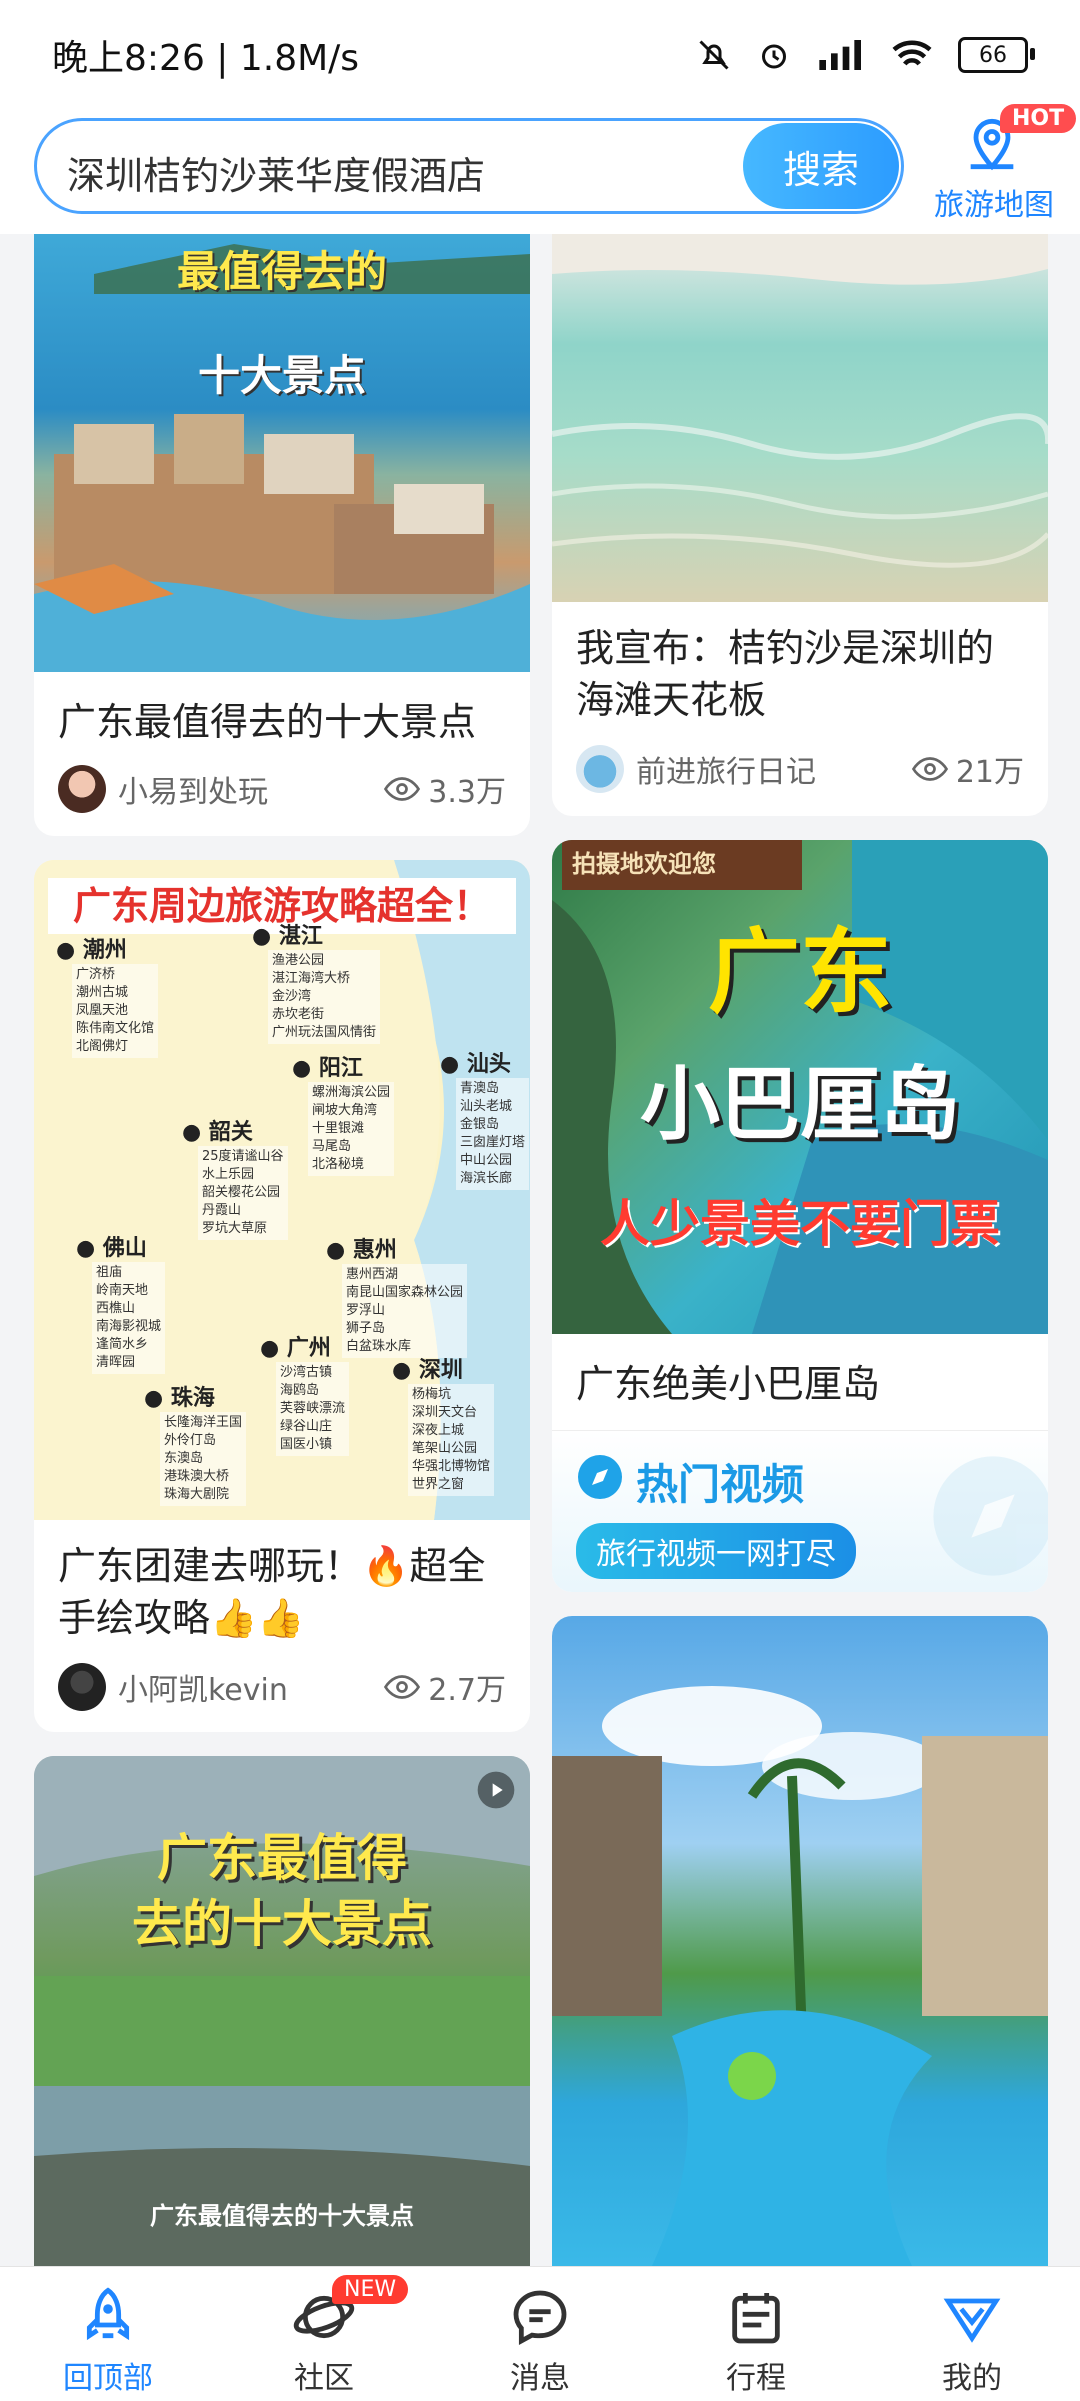  Describe the element at coordinates (206, 58) in the screenshot. I see `status-time: 晚上8:26 | 1.8M/s` at that location.